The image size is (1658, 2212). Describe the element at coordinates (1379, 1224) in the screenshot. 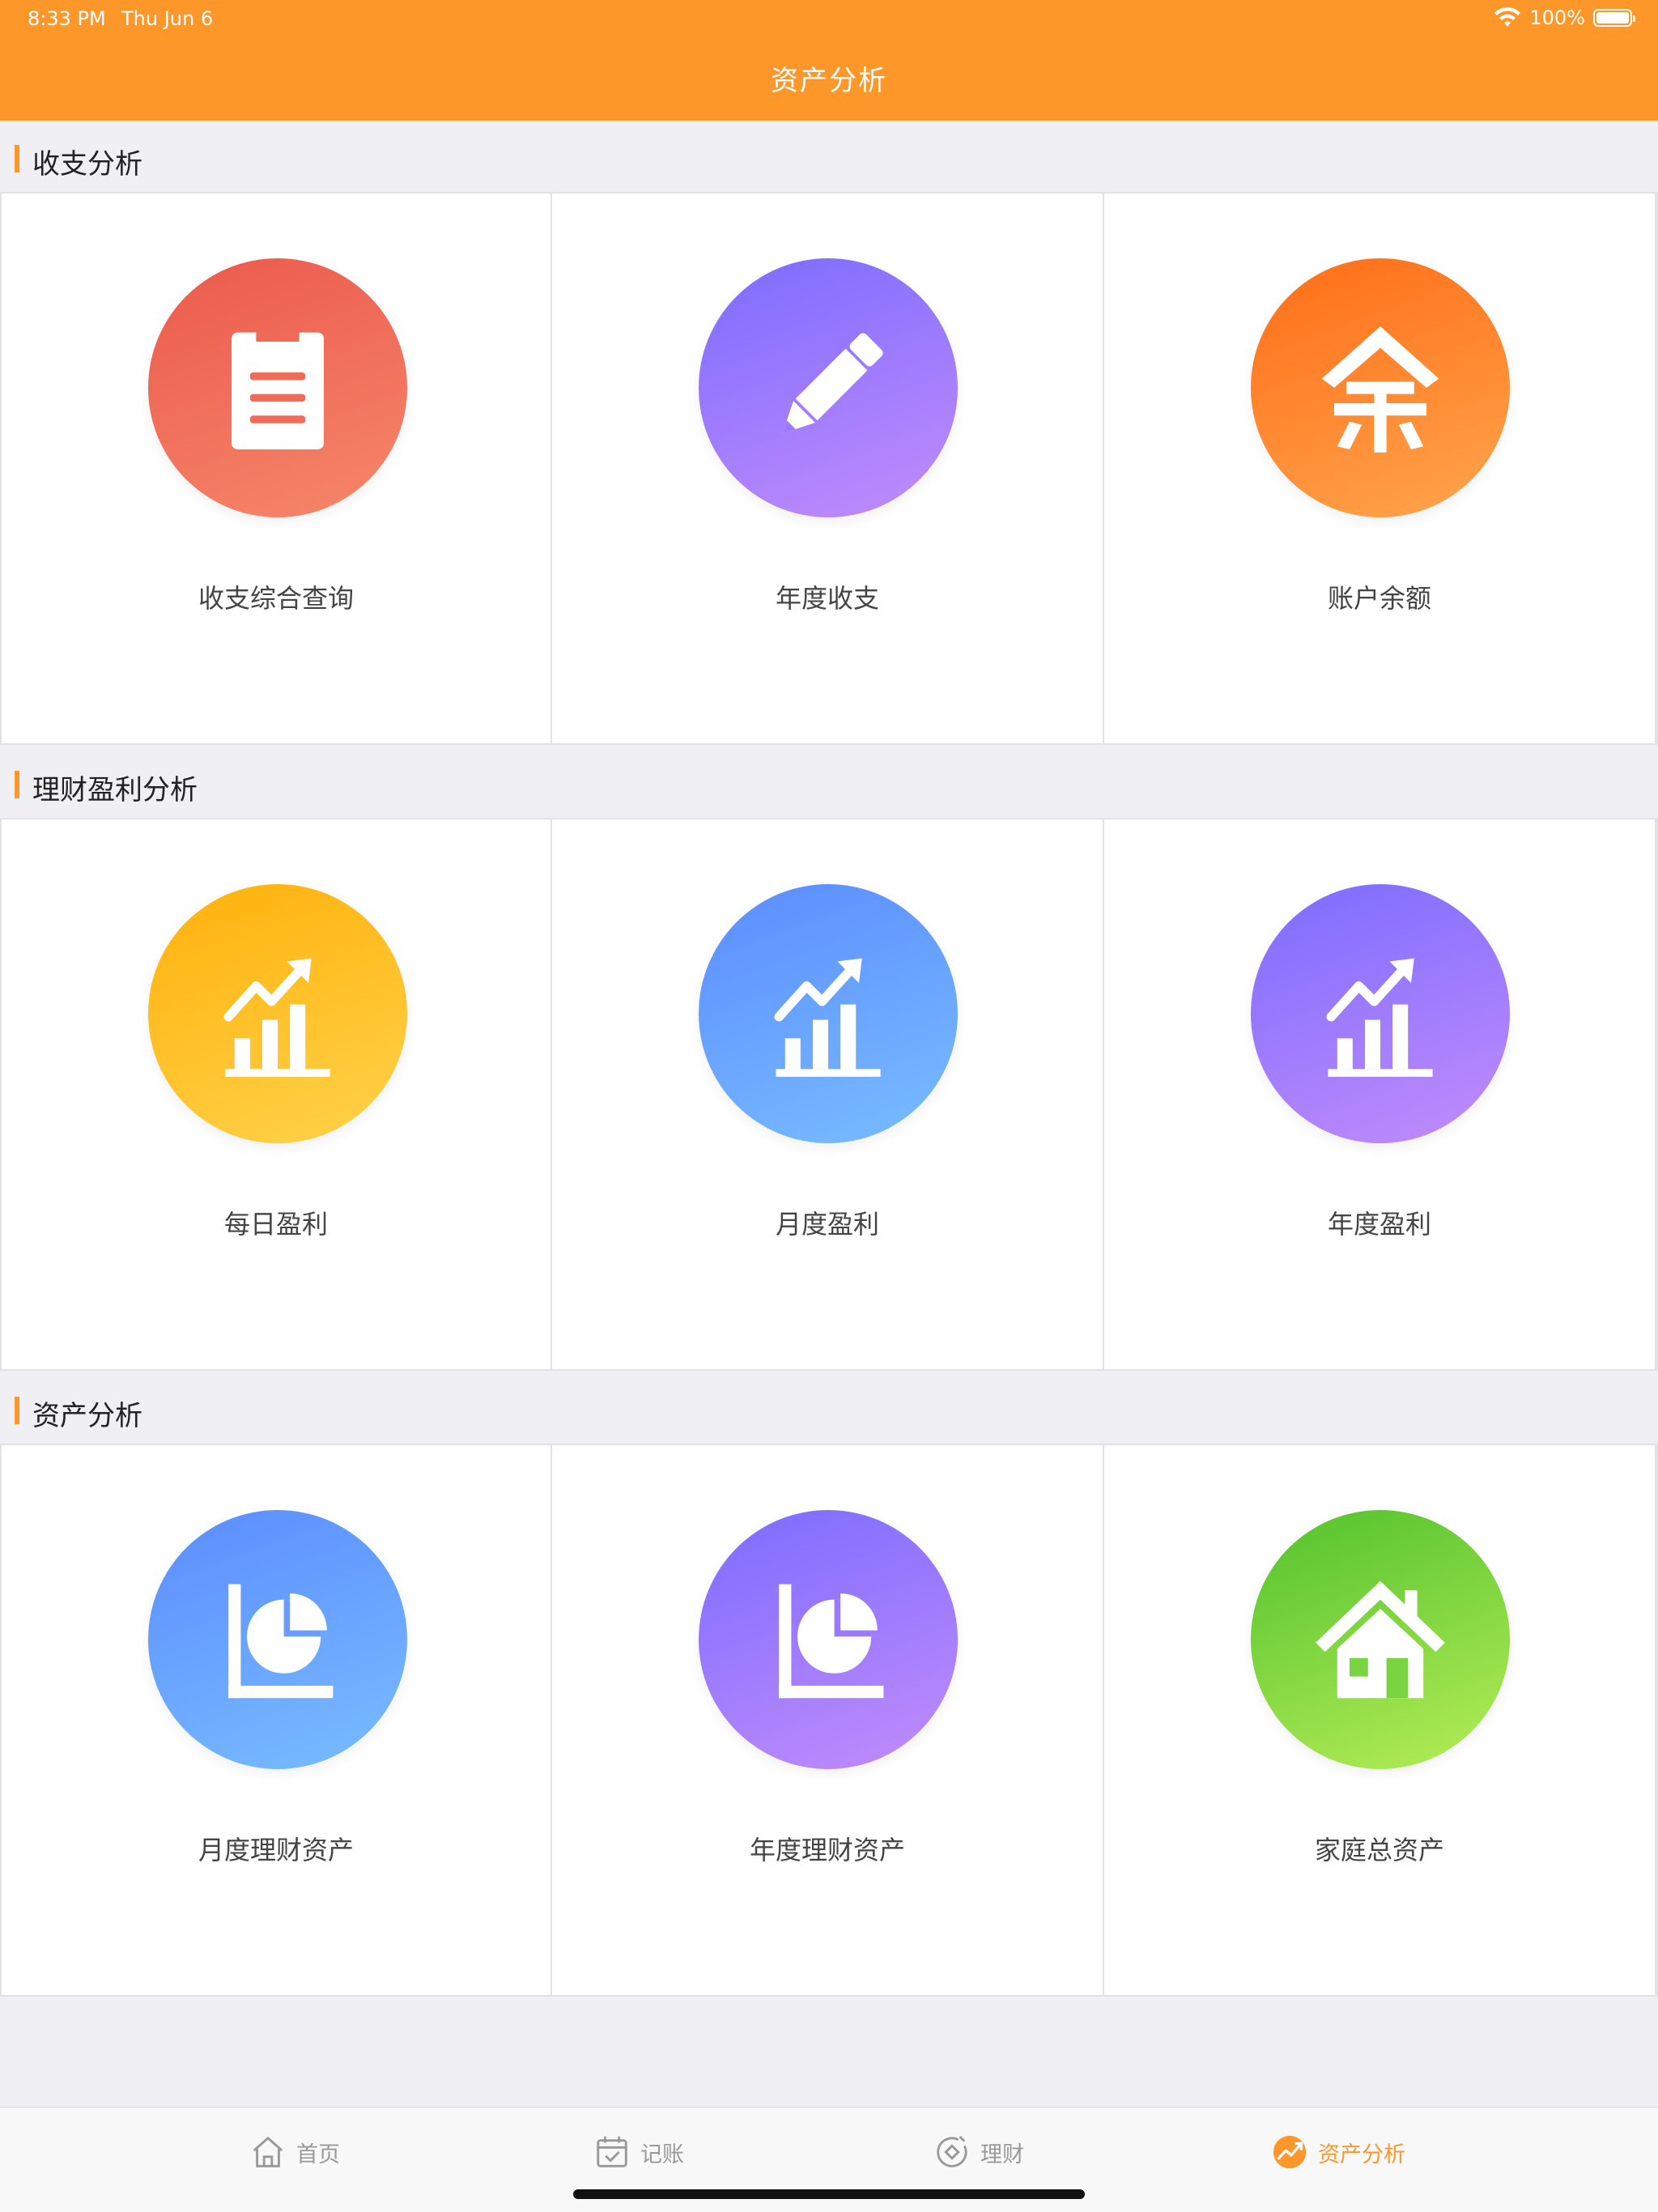

I see `card-label: 年度盈利` at that location.